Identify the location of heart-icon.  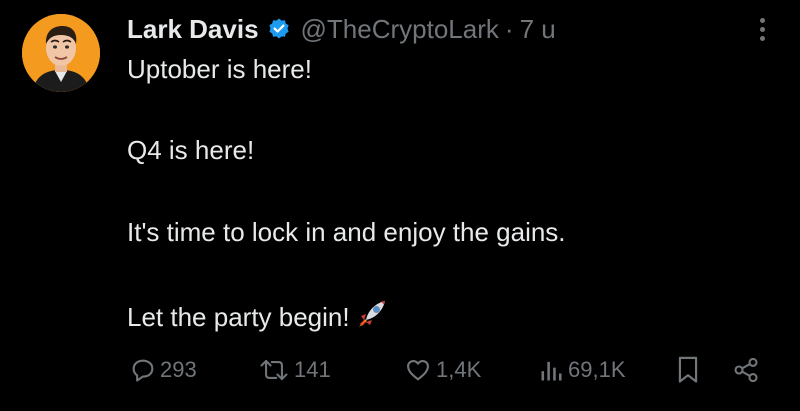
(418, 370).